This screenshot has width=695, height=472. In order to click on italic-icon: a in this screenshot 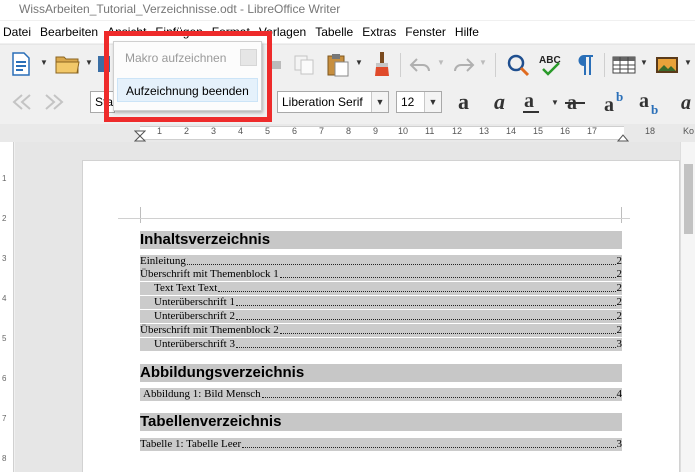, I will do `click(502, 102)`.